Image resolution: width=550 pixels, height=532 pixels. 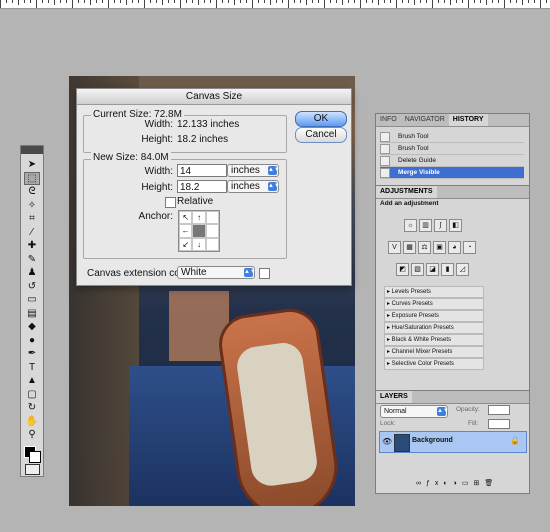 What do you see at coordinates (202, 170) in the screenshot?
I see `width-input: 14` at bounding box center [202, 170].